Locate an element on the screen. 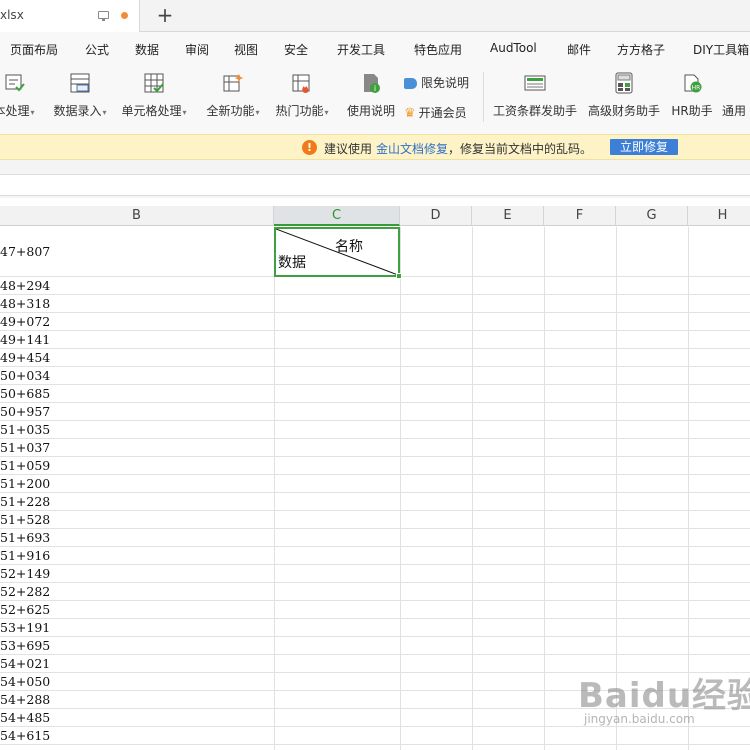 The width and height of the screenshot is (750, 750). column-header-f: F is located at coordinates (580, 216).